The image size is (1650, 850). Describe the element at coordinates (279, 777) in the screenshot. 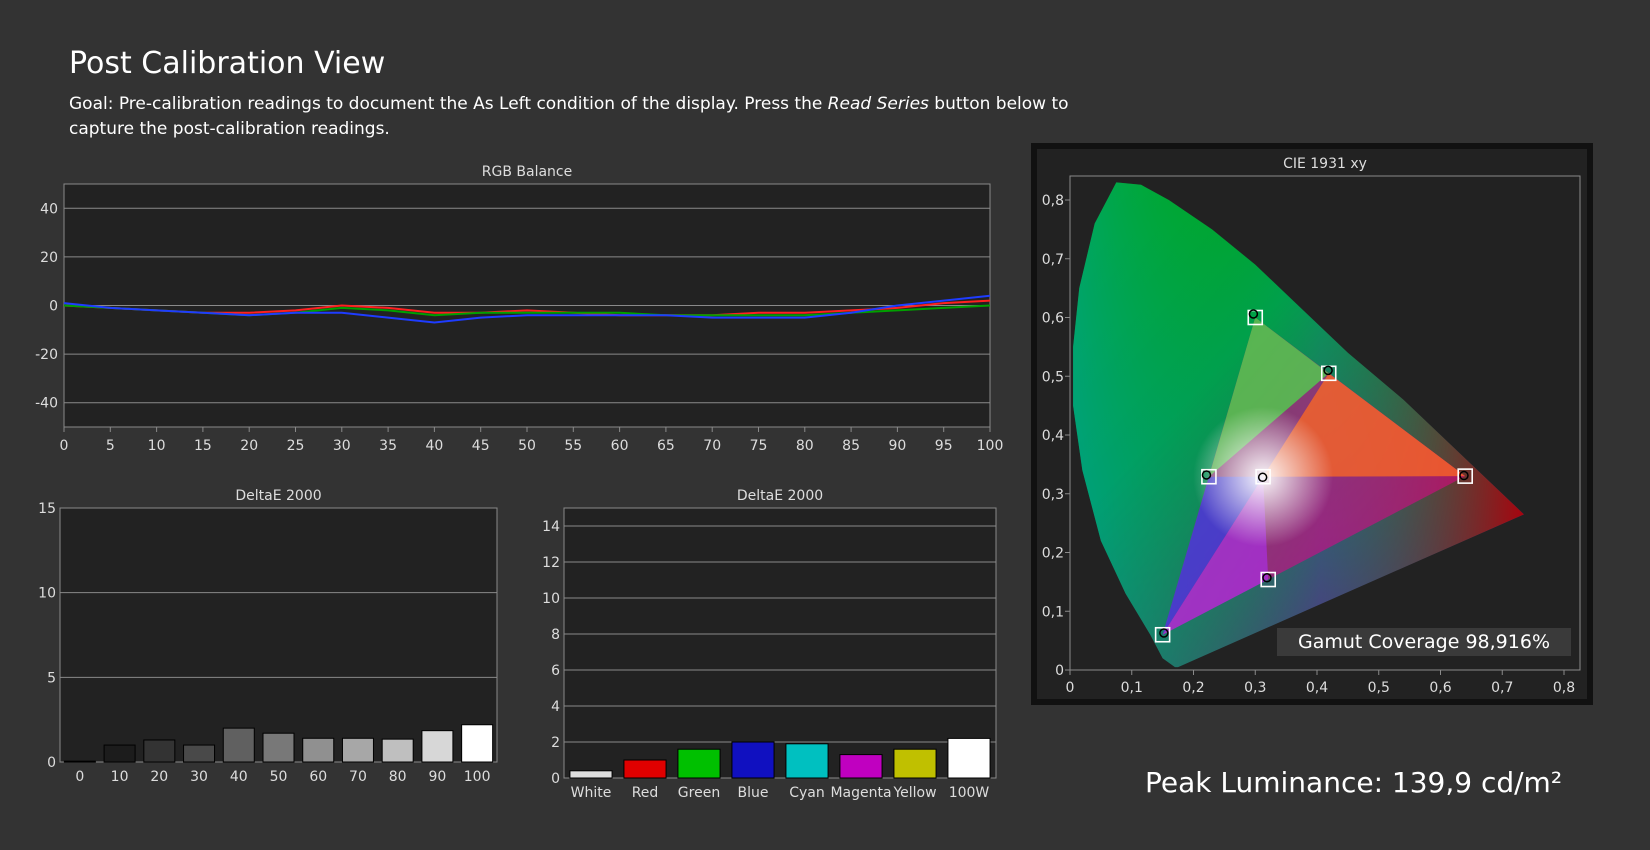

I see `de-gray-x-tick: 50` at that location.